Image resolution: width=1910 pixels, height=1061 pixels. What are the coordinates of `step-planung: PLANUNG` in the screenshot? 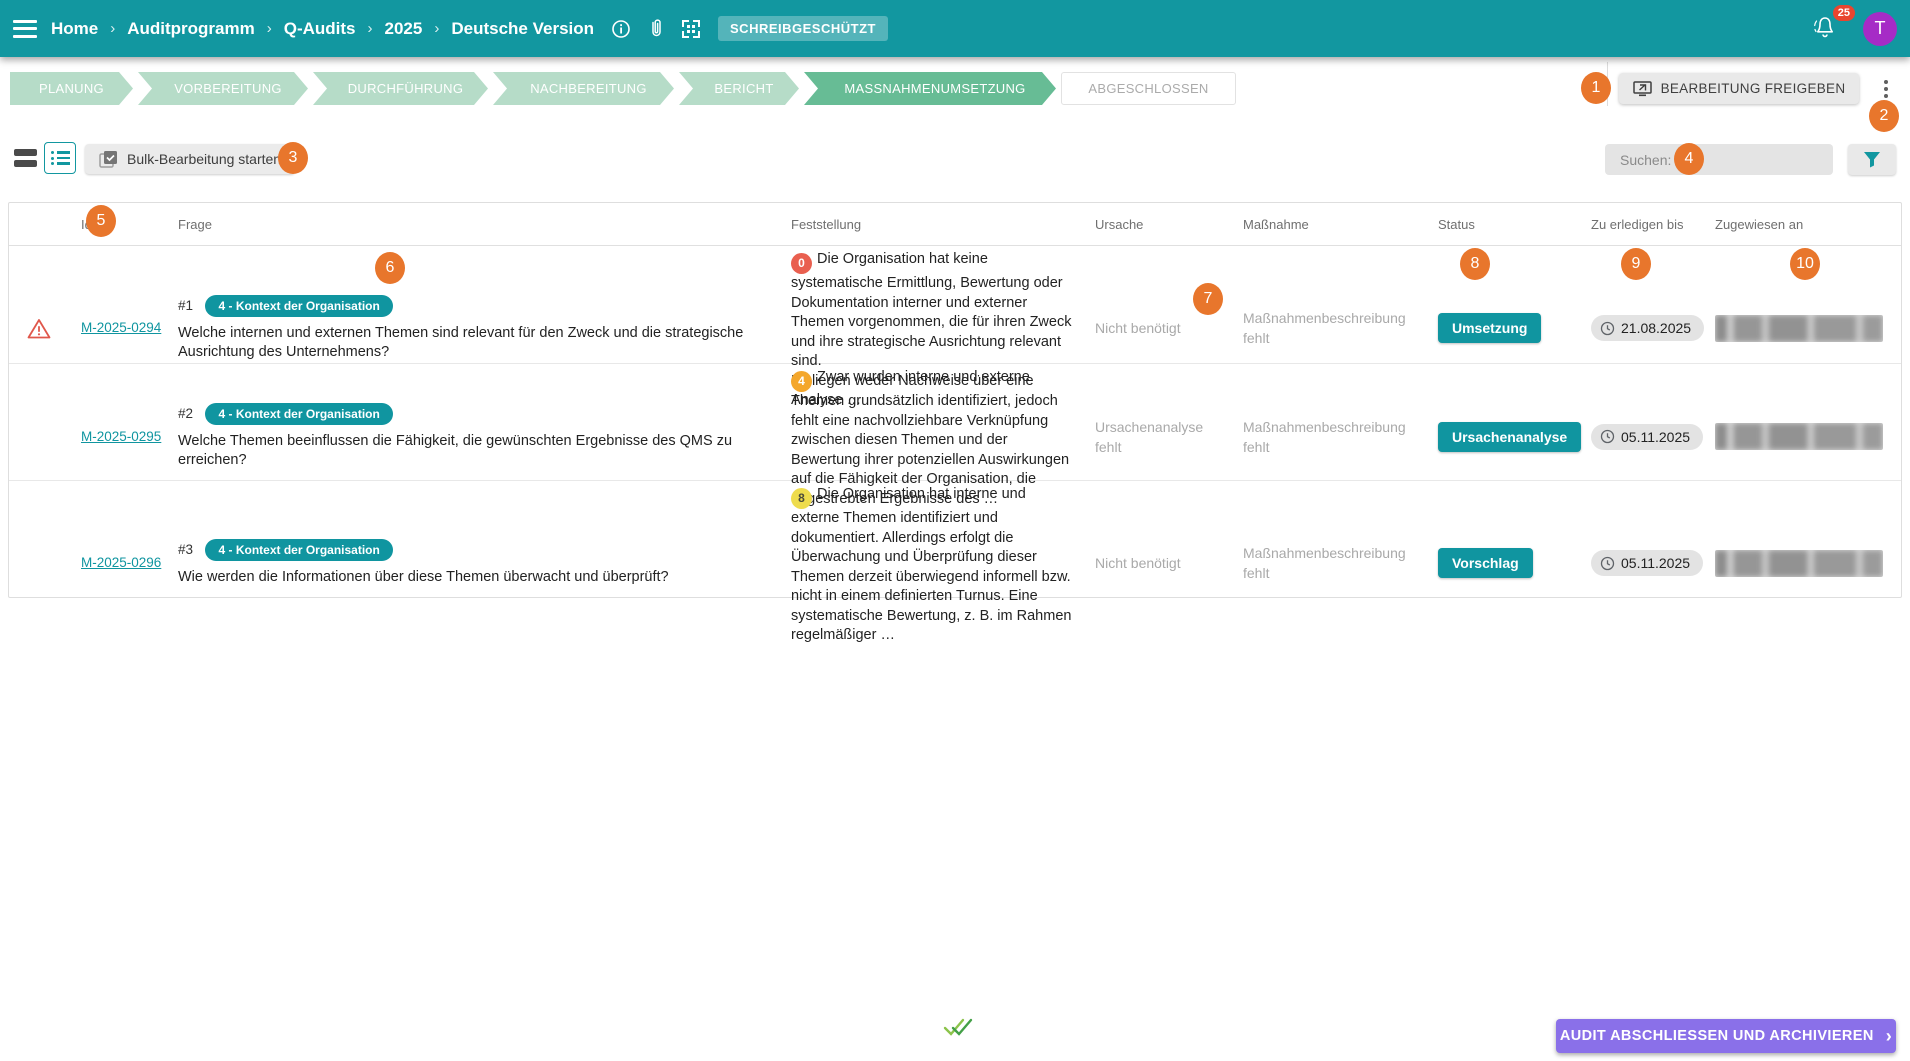 It's located at (71, 88).